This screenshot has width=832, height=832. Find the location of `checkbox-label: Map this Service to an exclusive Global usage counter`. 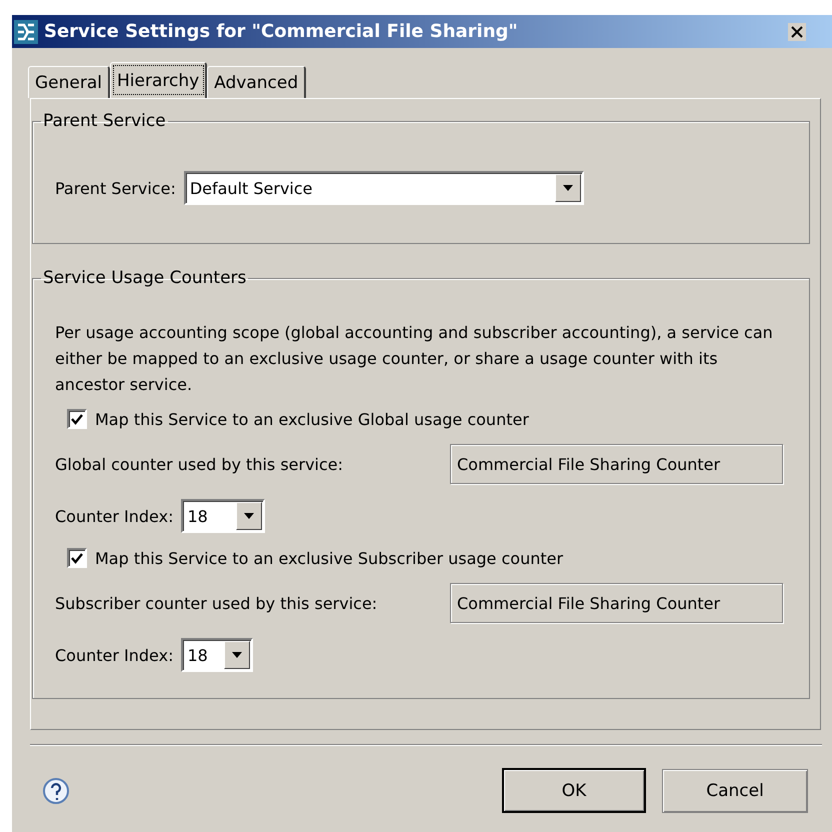

checkbox-label: Map this Service to an exclusive Global usage counter is located at coordinates (312, 419).